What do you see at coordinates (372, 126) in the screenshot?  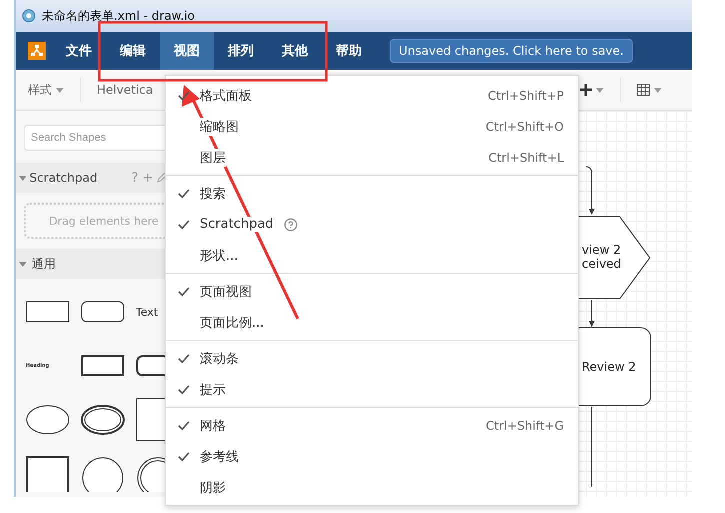 I see `menu-entry: 缩略图 Ctrl+Shift+O` at bounding box center [372, 126].